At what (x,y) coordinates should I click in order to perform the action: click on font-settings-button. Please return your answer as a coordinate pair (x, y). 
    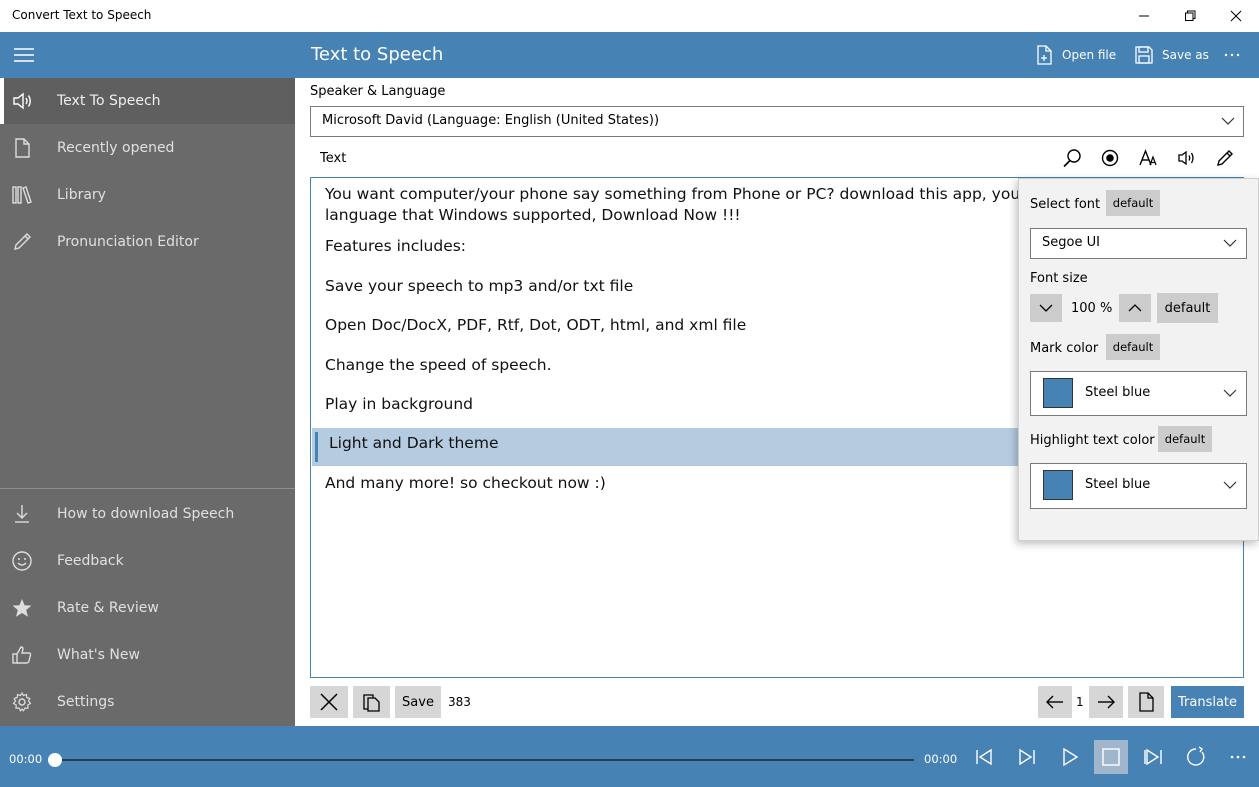
    Looking at the image, I should click on (1148, 158).